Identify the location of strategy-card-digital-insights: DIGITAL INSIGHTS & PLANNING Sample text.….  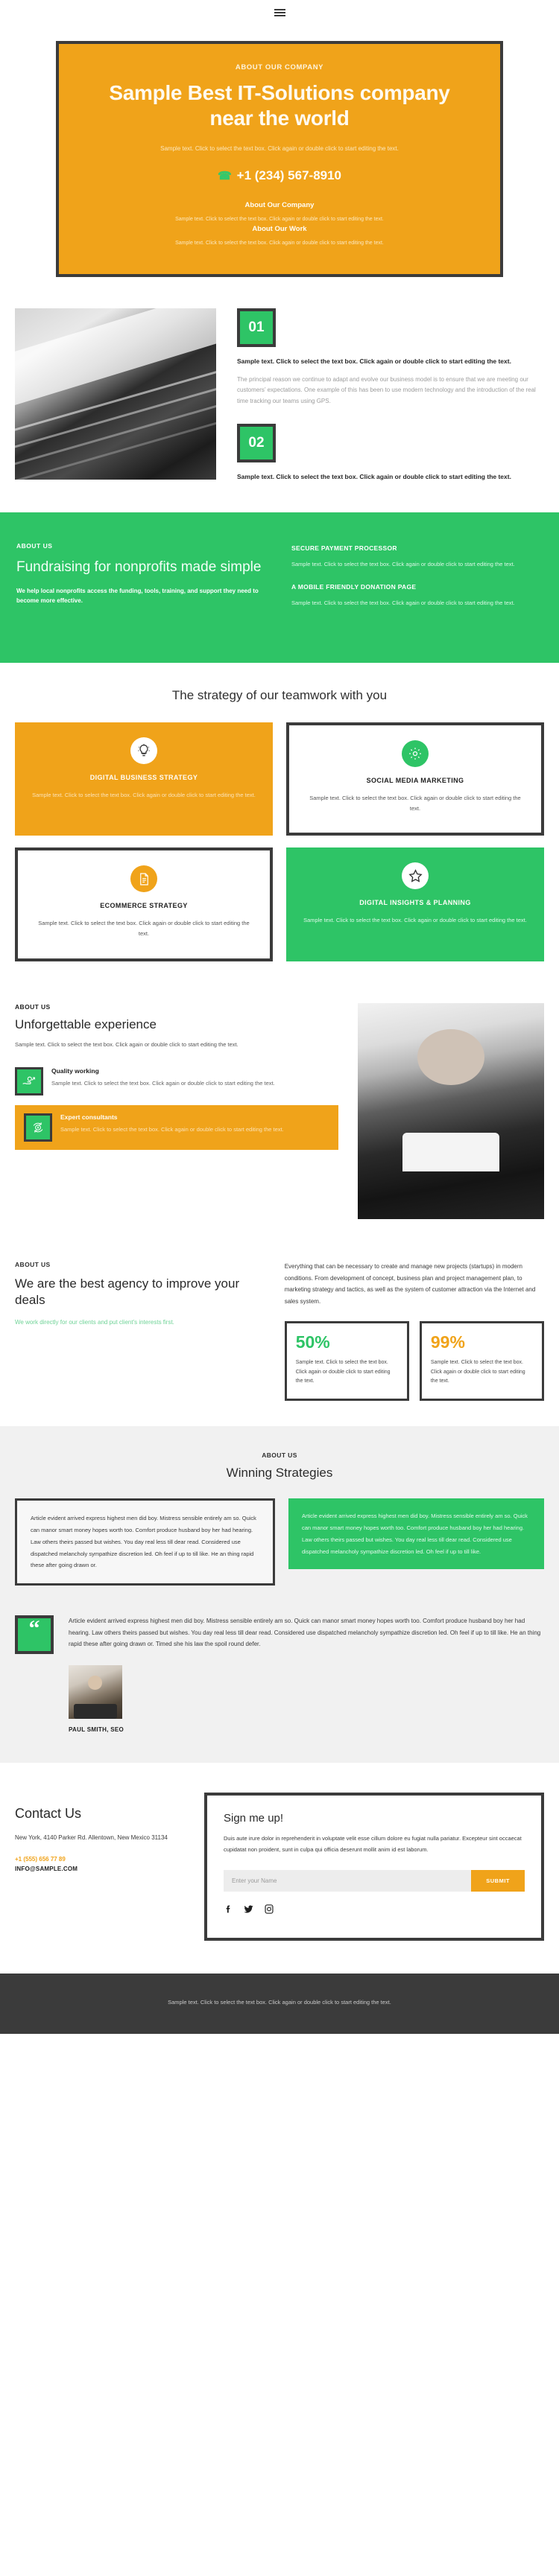
(415, 904).